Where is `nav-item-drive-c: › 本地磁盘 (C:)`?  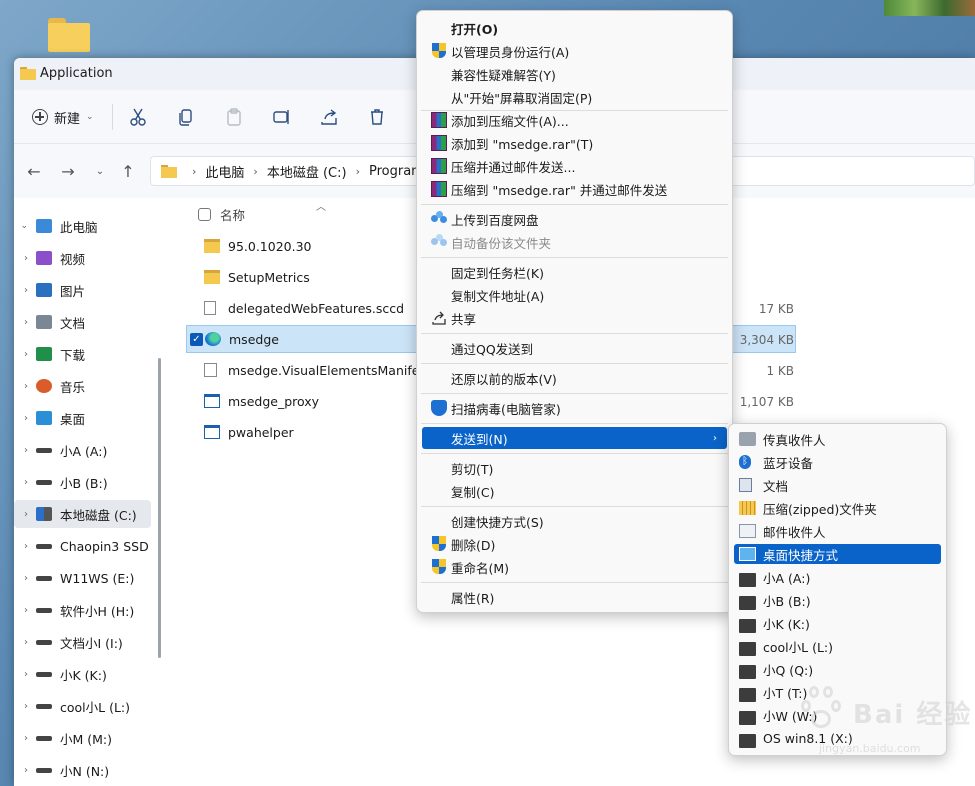 nav-item-drive-c: › 本地磁盘 (C:) is located at coordinates (82, 514).